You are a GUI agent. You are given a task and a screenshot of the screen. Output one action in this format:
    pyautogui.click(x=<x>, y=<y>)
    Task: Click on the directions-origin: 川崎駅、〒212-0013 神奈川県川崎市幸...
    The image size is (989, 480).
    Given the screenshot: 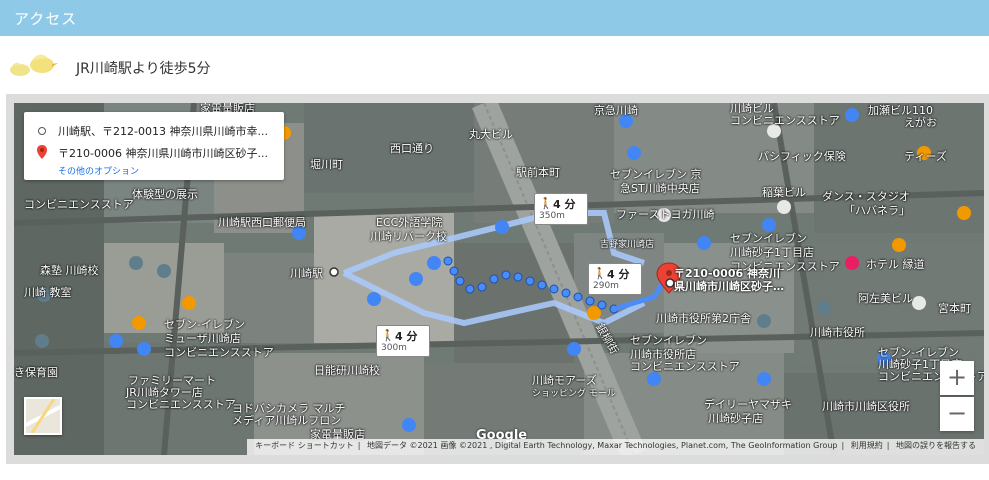 What is the action you would take?
    pyautogui.click(x=163, y=131)
    